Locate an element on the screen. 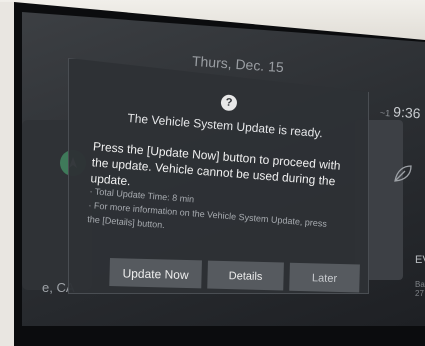 The height and width of the screenshot is (346, 425). leaf-icon is located at coordinates (403, 173).